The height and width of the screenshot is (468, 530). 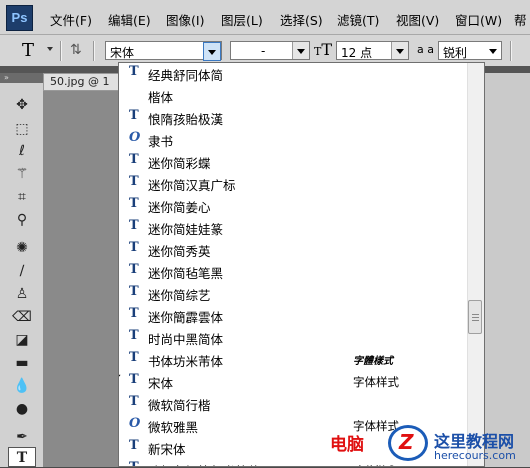 What do you see at coordinates (455, 53) in the screenshot?
I see `antialias-value: 锐利` at bounding box center [455, 53].